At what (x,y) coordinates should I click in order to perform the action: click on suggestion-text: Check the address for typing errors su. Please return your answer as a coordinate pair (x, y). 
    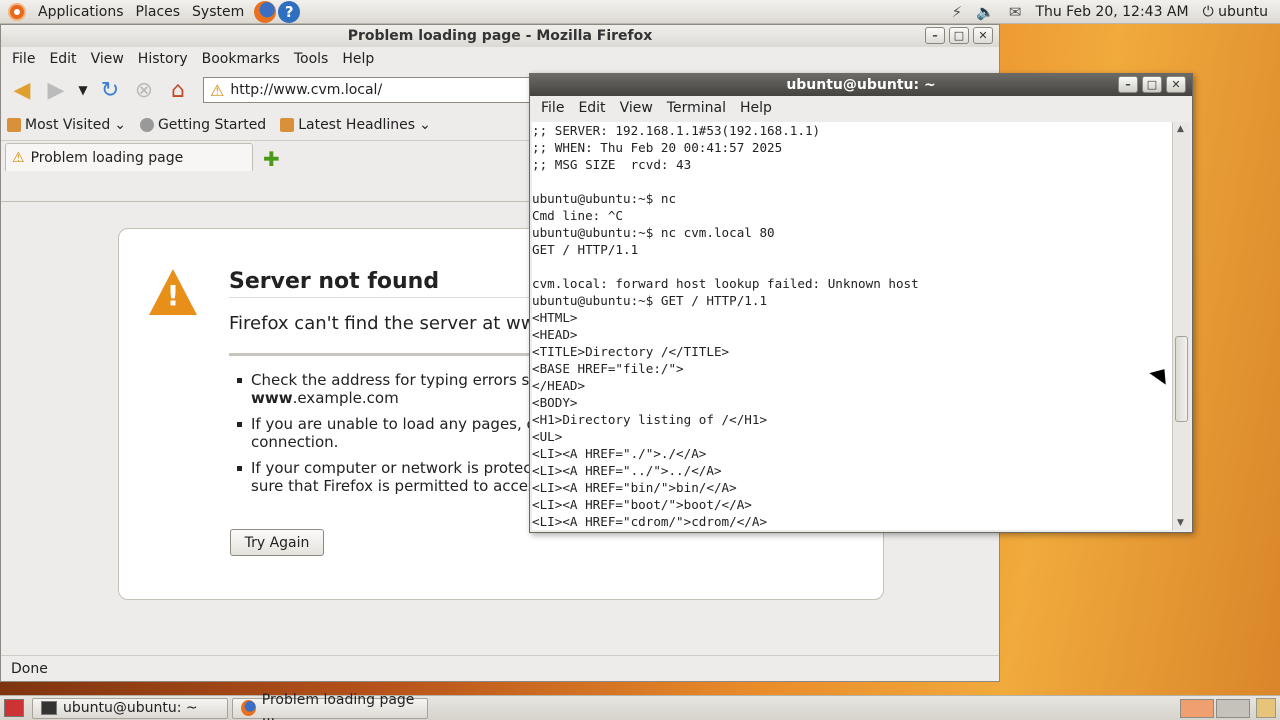
    Looking at the image, I should click on (395, 380).